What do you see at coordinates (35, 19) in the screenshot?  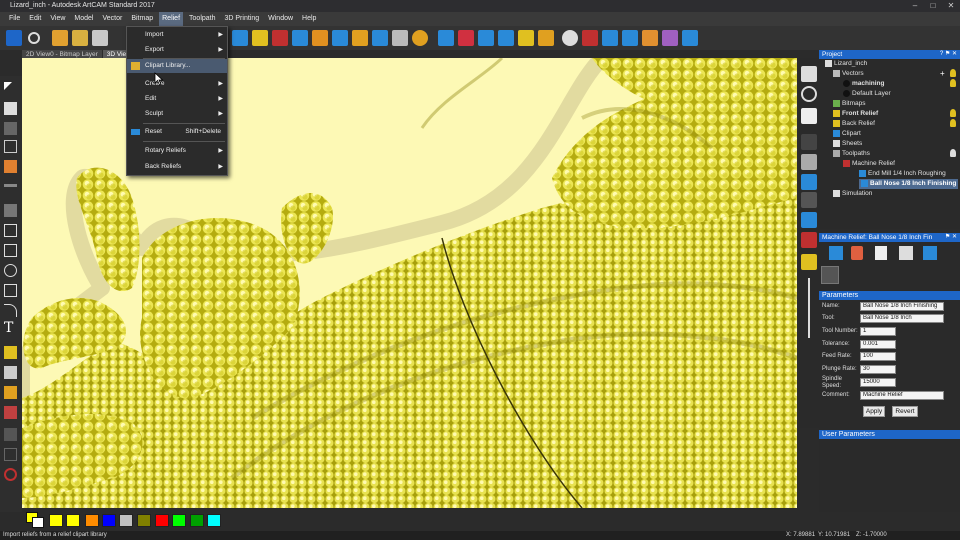 I see `menu-edit: Edit` at bounding box center [35, 19].